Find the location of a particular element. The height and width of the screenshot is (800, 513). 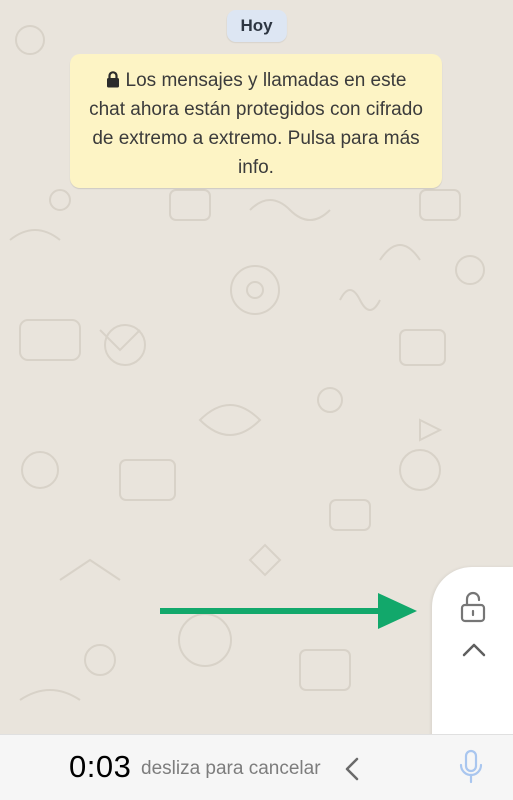

recording-bar: 0:03 desliza para cancelar is located at coordinates (256, 767).